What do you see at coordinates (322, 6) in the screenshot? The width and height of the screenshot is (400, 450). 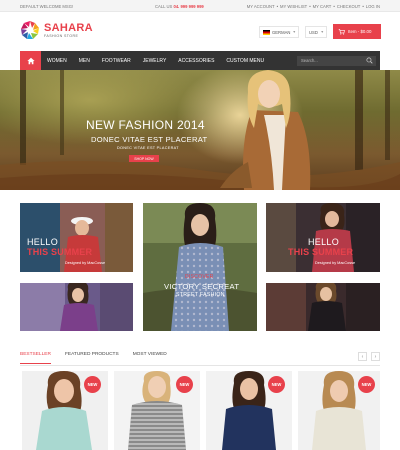 I see `my-cart-link: MY CART` at bounding box center [322, 6].